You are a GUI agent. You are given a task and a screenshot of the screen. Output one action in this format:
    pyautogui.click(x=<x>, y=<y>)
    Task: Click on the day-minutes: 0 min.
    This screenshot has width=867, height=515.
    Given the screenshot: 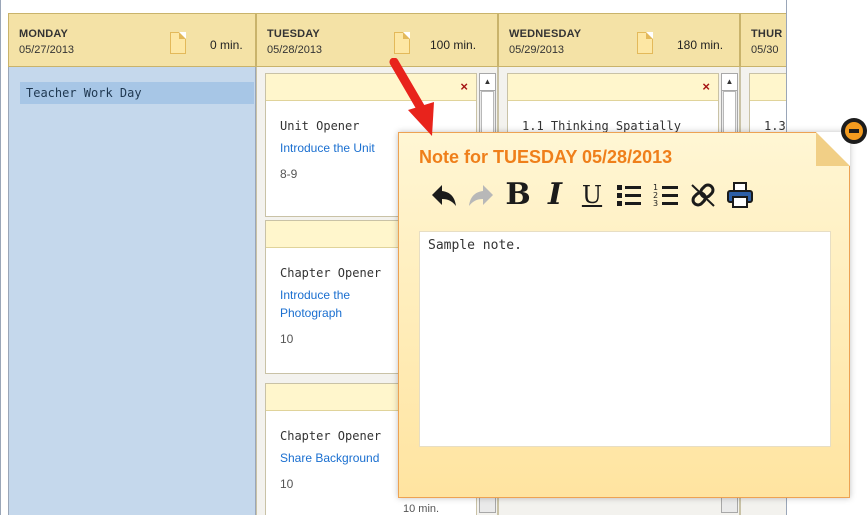 What is the action you would take?
    pyautogui.click(x=226, y=45)
    